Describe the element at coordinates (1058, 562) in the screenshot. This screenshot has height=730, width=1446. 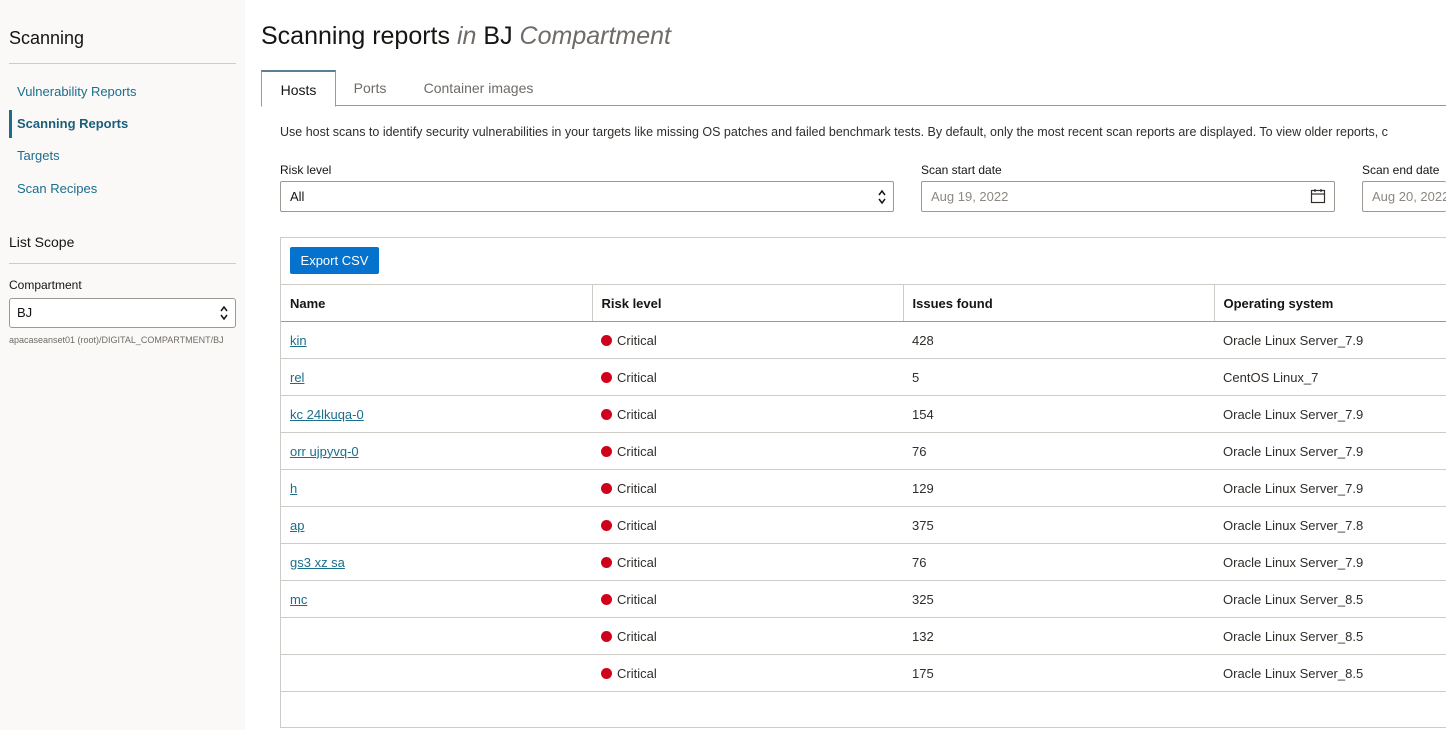
I see `row-issues-cell: 76` at that location.